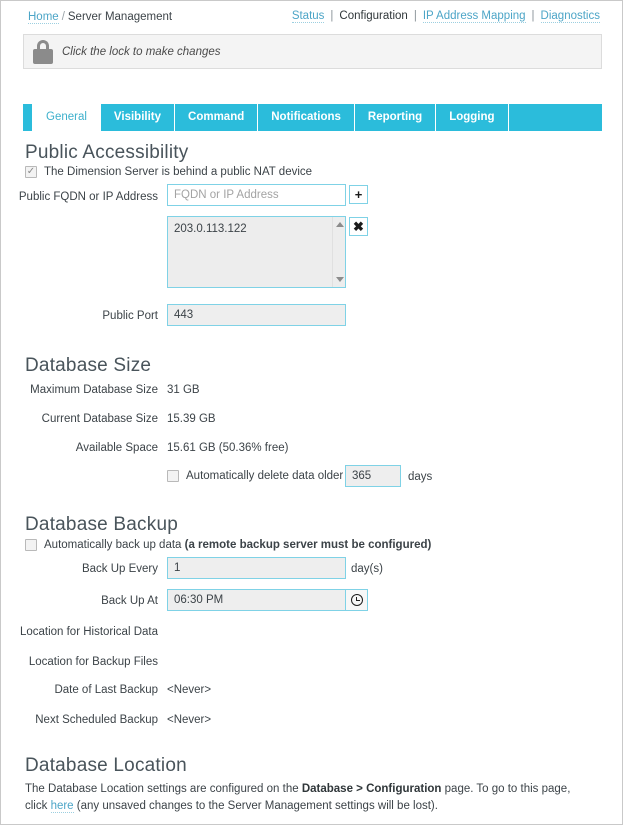 The image size is (623, 825). Describe the element at coordinates (43, 17) in the screenshot. I see `breadcrumb-home-link: Home` at that location.